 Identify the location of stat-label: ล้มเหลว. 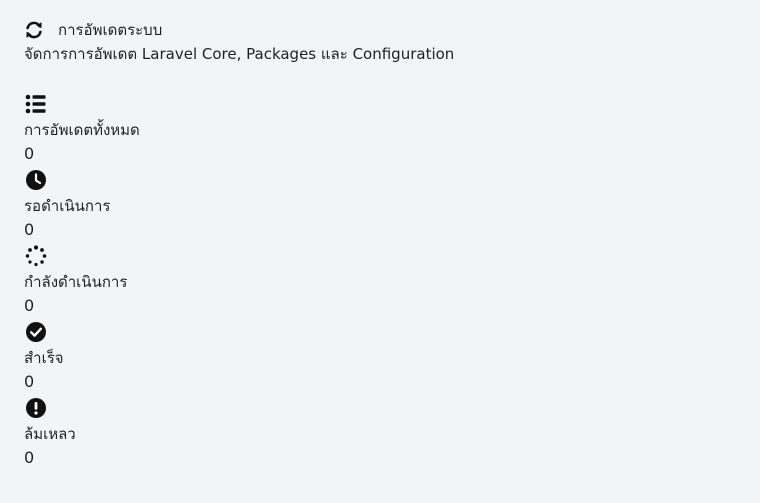
(50, 434).